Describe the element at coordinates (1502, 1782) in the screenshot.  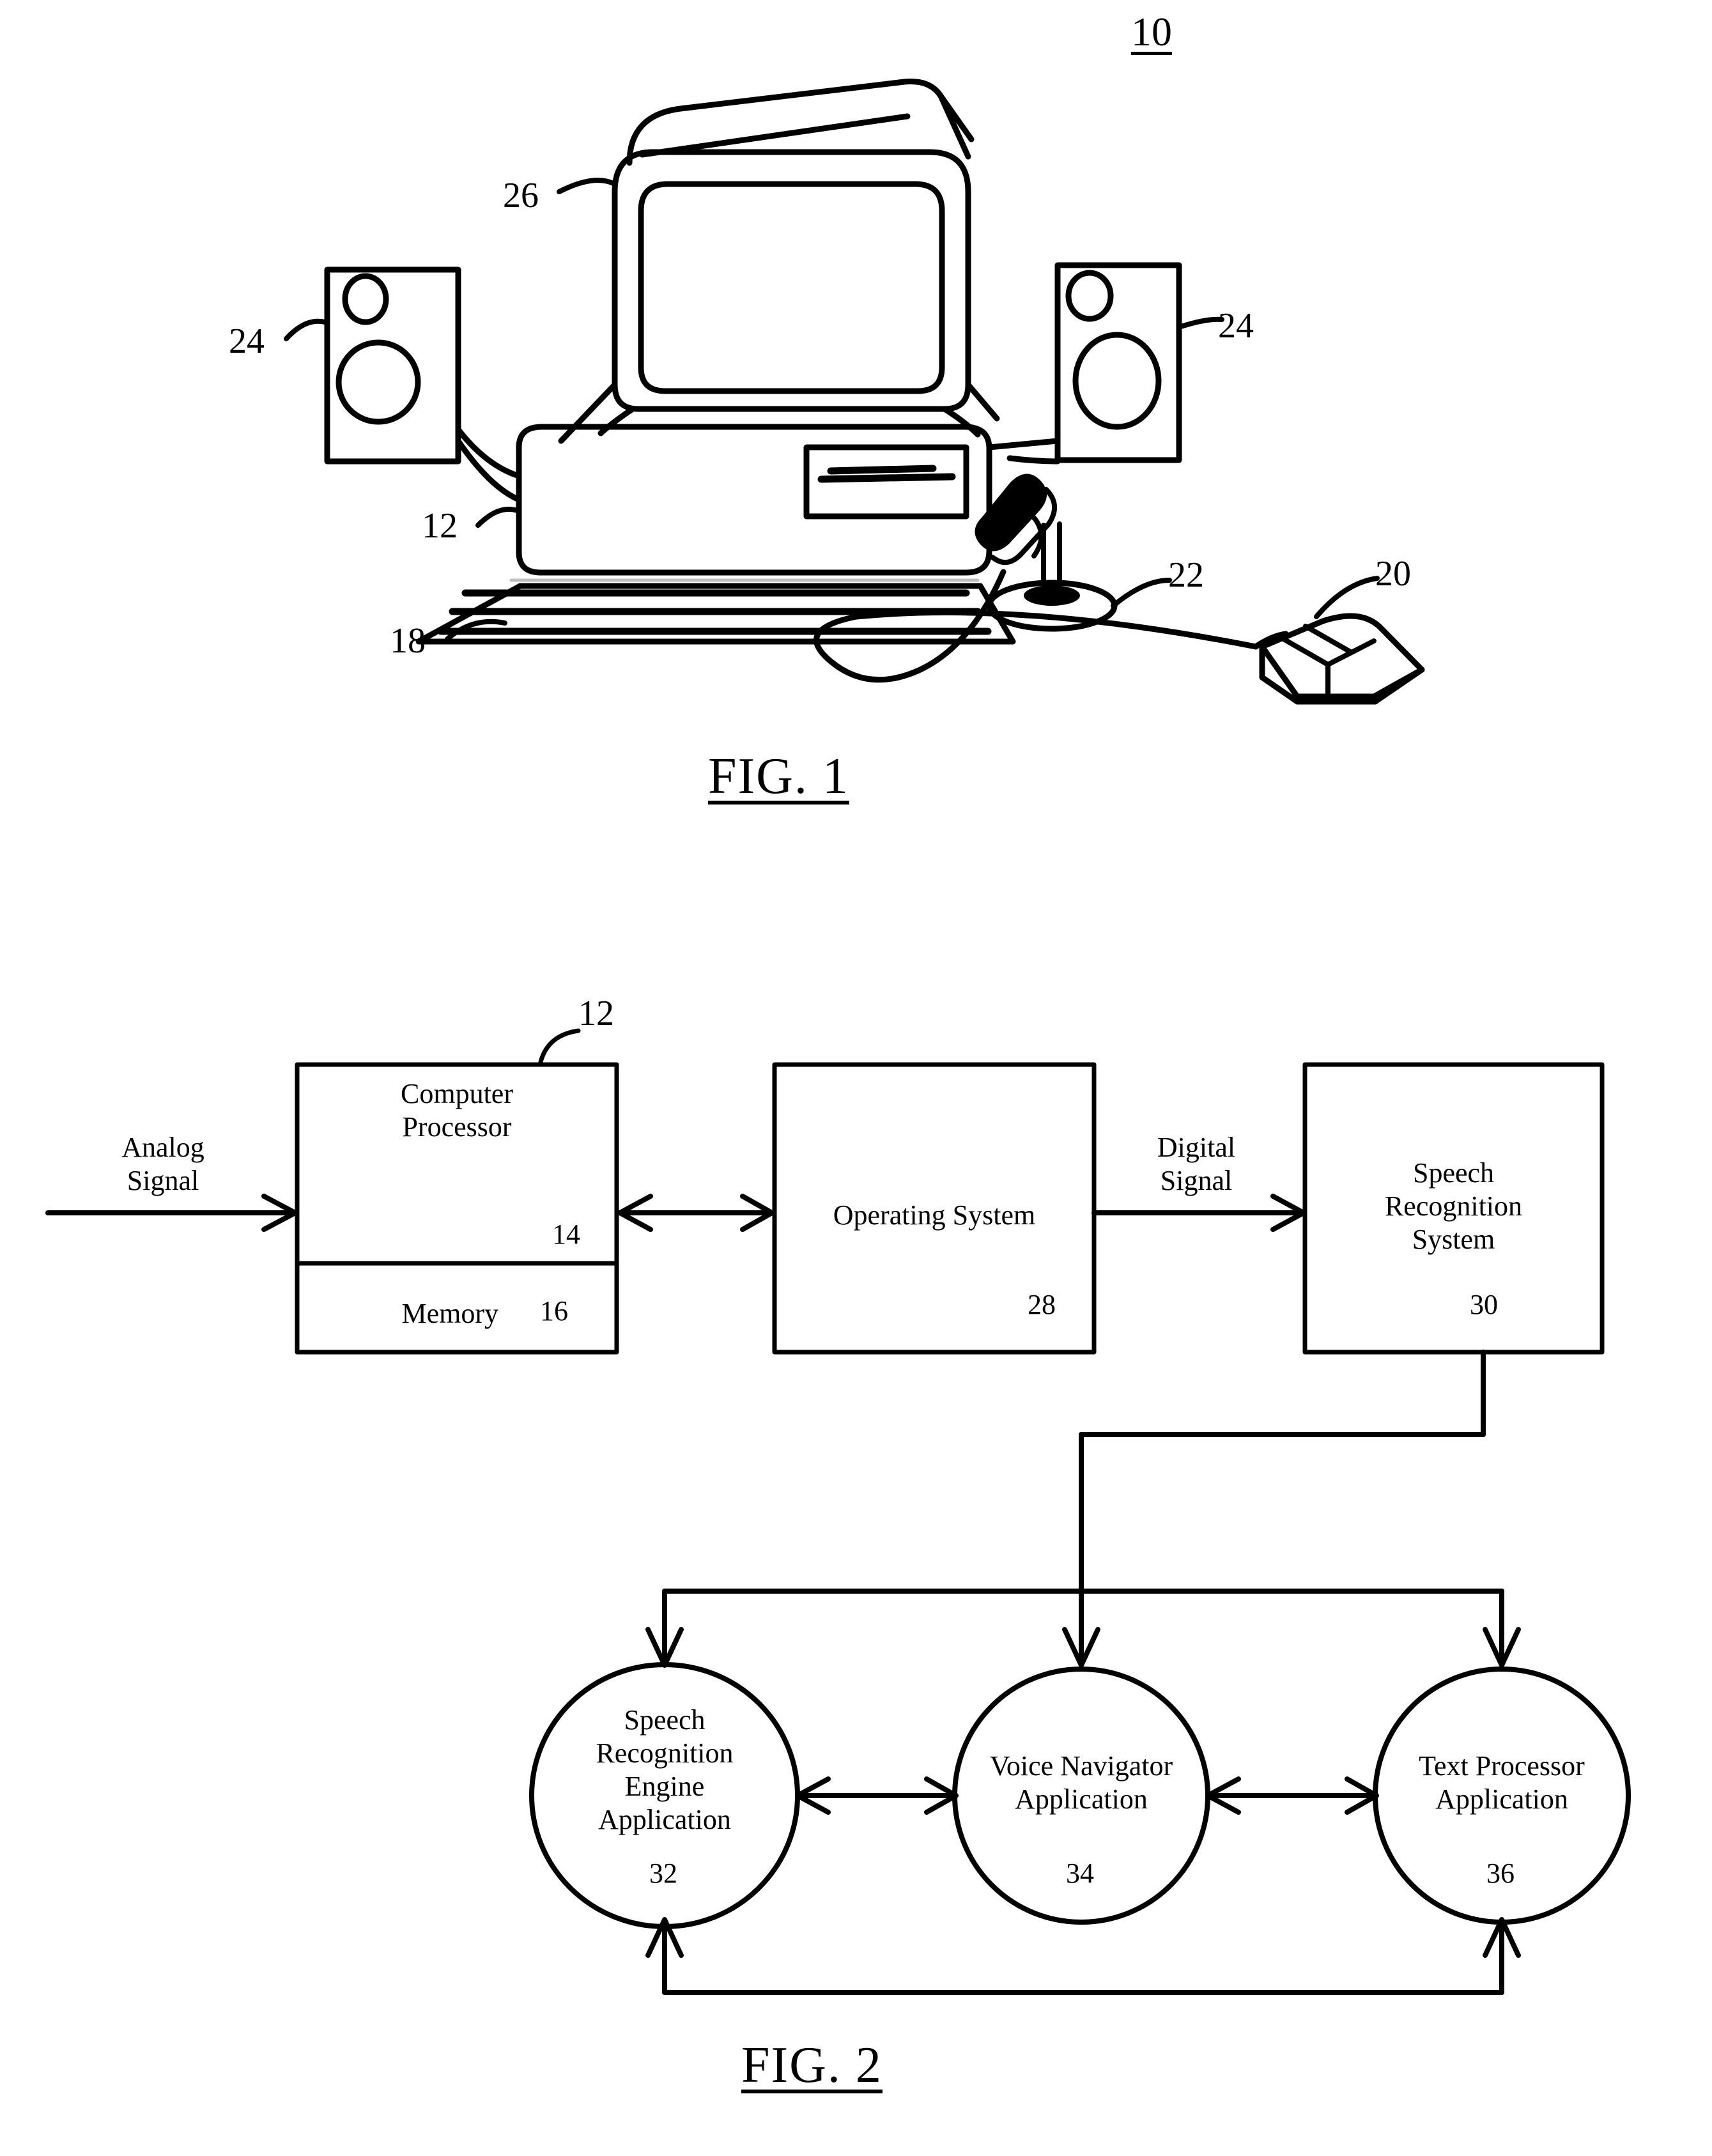
I see `text-processor-application-label: Text Processor Application` at that location.